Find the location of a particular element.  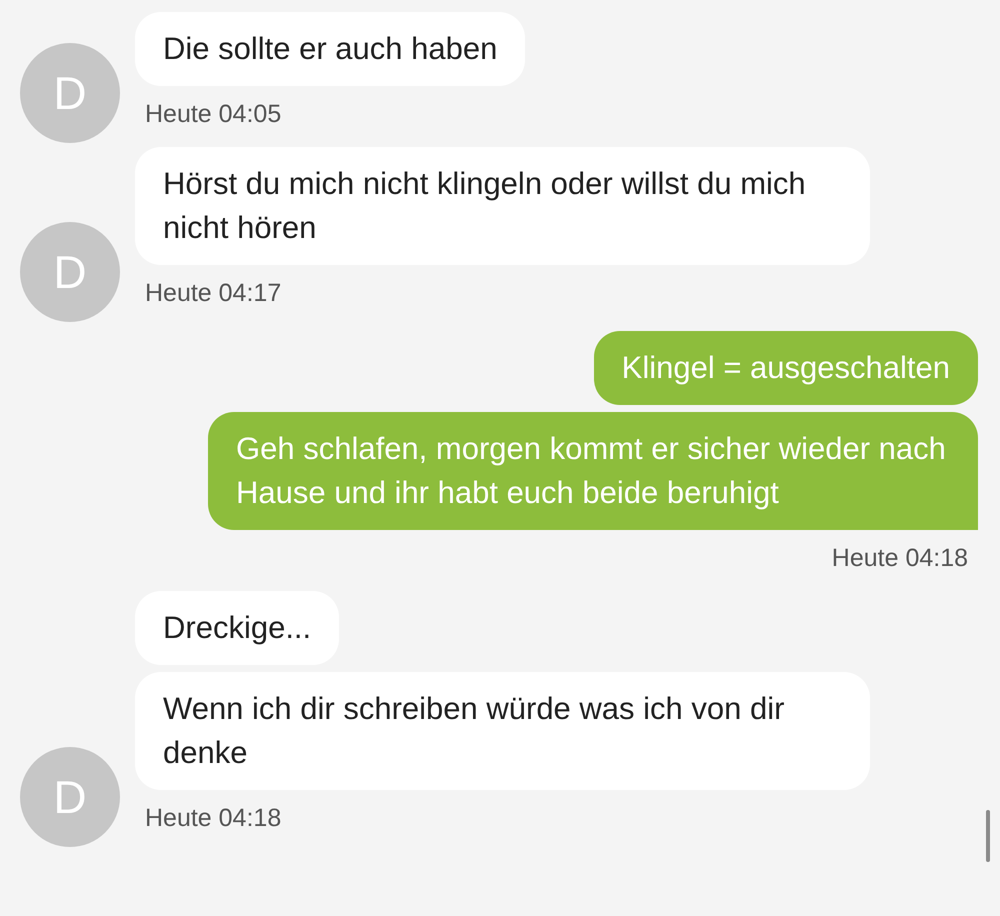

message-bubble: Klingel = ausgeschalten is located at coordinates (786, 368).